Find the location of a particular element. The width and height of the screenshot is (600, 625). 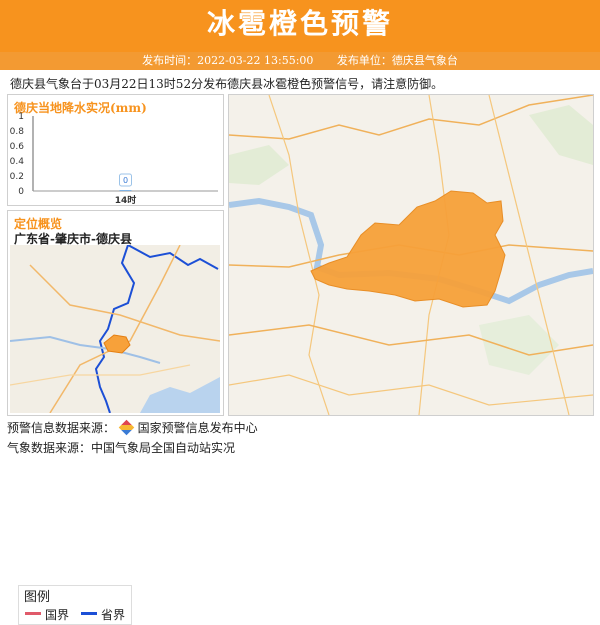

y-tick-label: 0 is located at coordinates (21, 192).